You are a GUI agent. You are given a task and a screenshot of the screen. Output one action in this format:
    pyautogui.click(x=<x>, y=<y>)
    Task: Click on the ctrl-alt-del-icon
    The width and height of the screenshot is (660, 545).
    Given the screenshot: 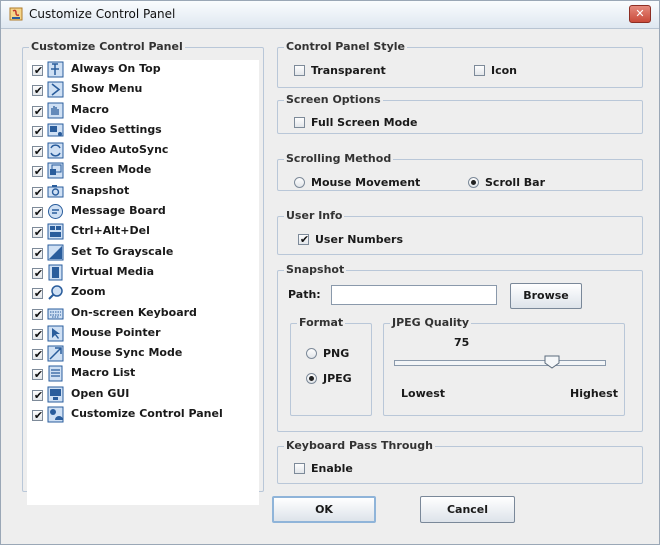 What is the action you would take?
    pyautogui.click(x=55, y=231)
    